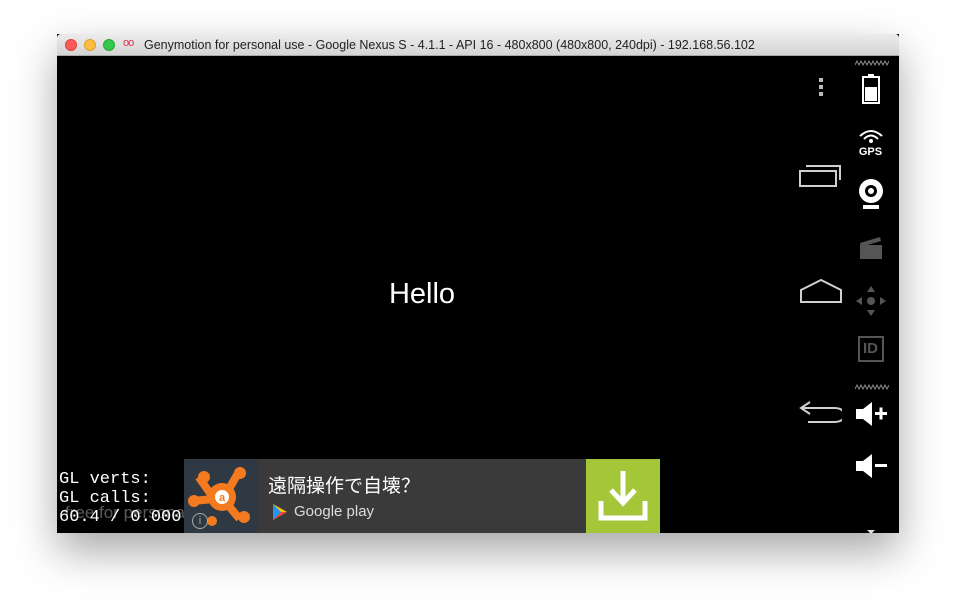 The image size is (956, 612). What do you see at coordinates (344, 486) in the screenshot?
I see `ad-headline: 遠隔操作で自壊？` at bounding box center [344, 486].